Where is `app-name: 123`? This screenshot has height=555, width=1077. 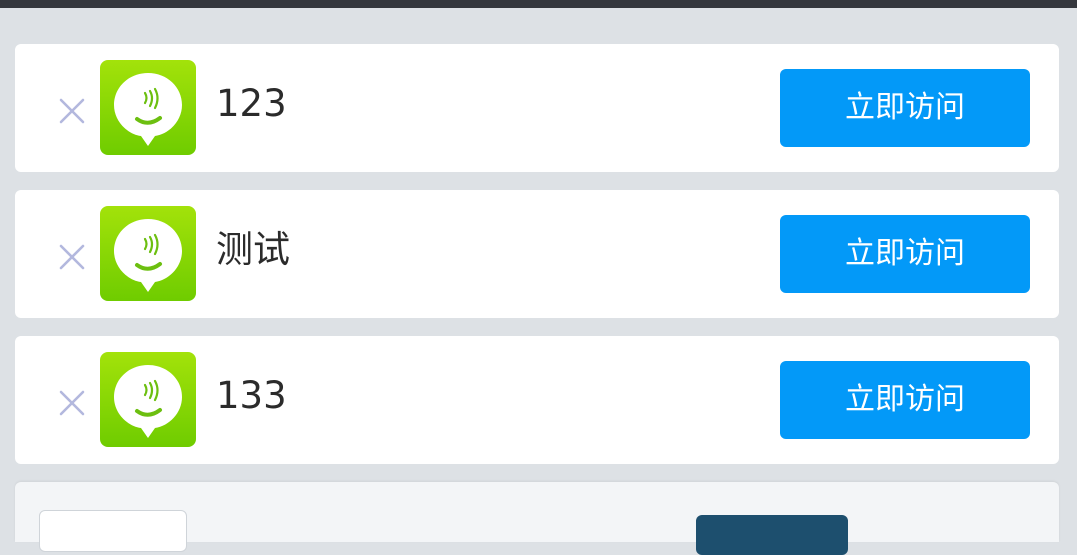 app-name: 123 is located at coordinates (251, 103).